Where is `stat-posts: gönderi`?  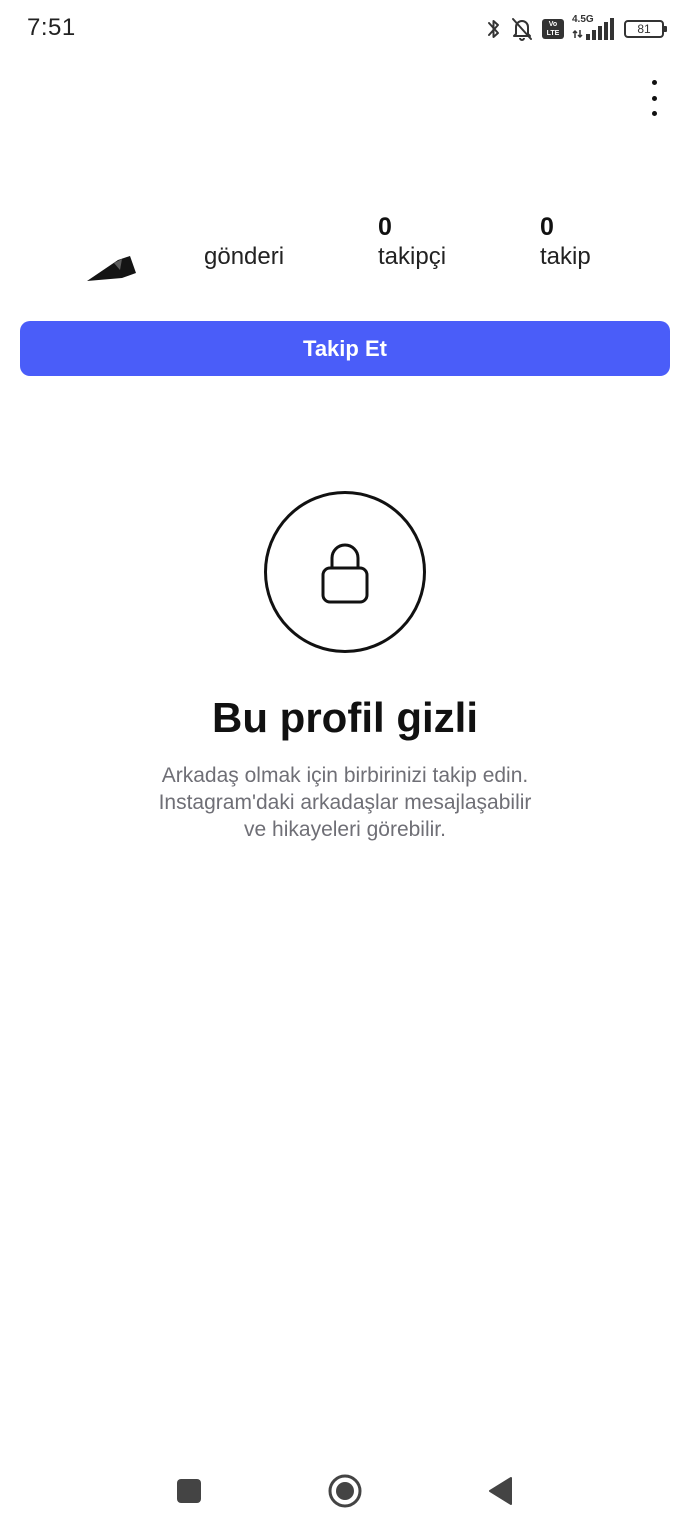 stat-posts: gönderi is located at coordinates (244, 242).